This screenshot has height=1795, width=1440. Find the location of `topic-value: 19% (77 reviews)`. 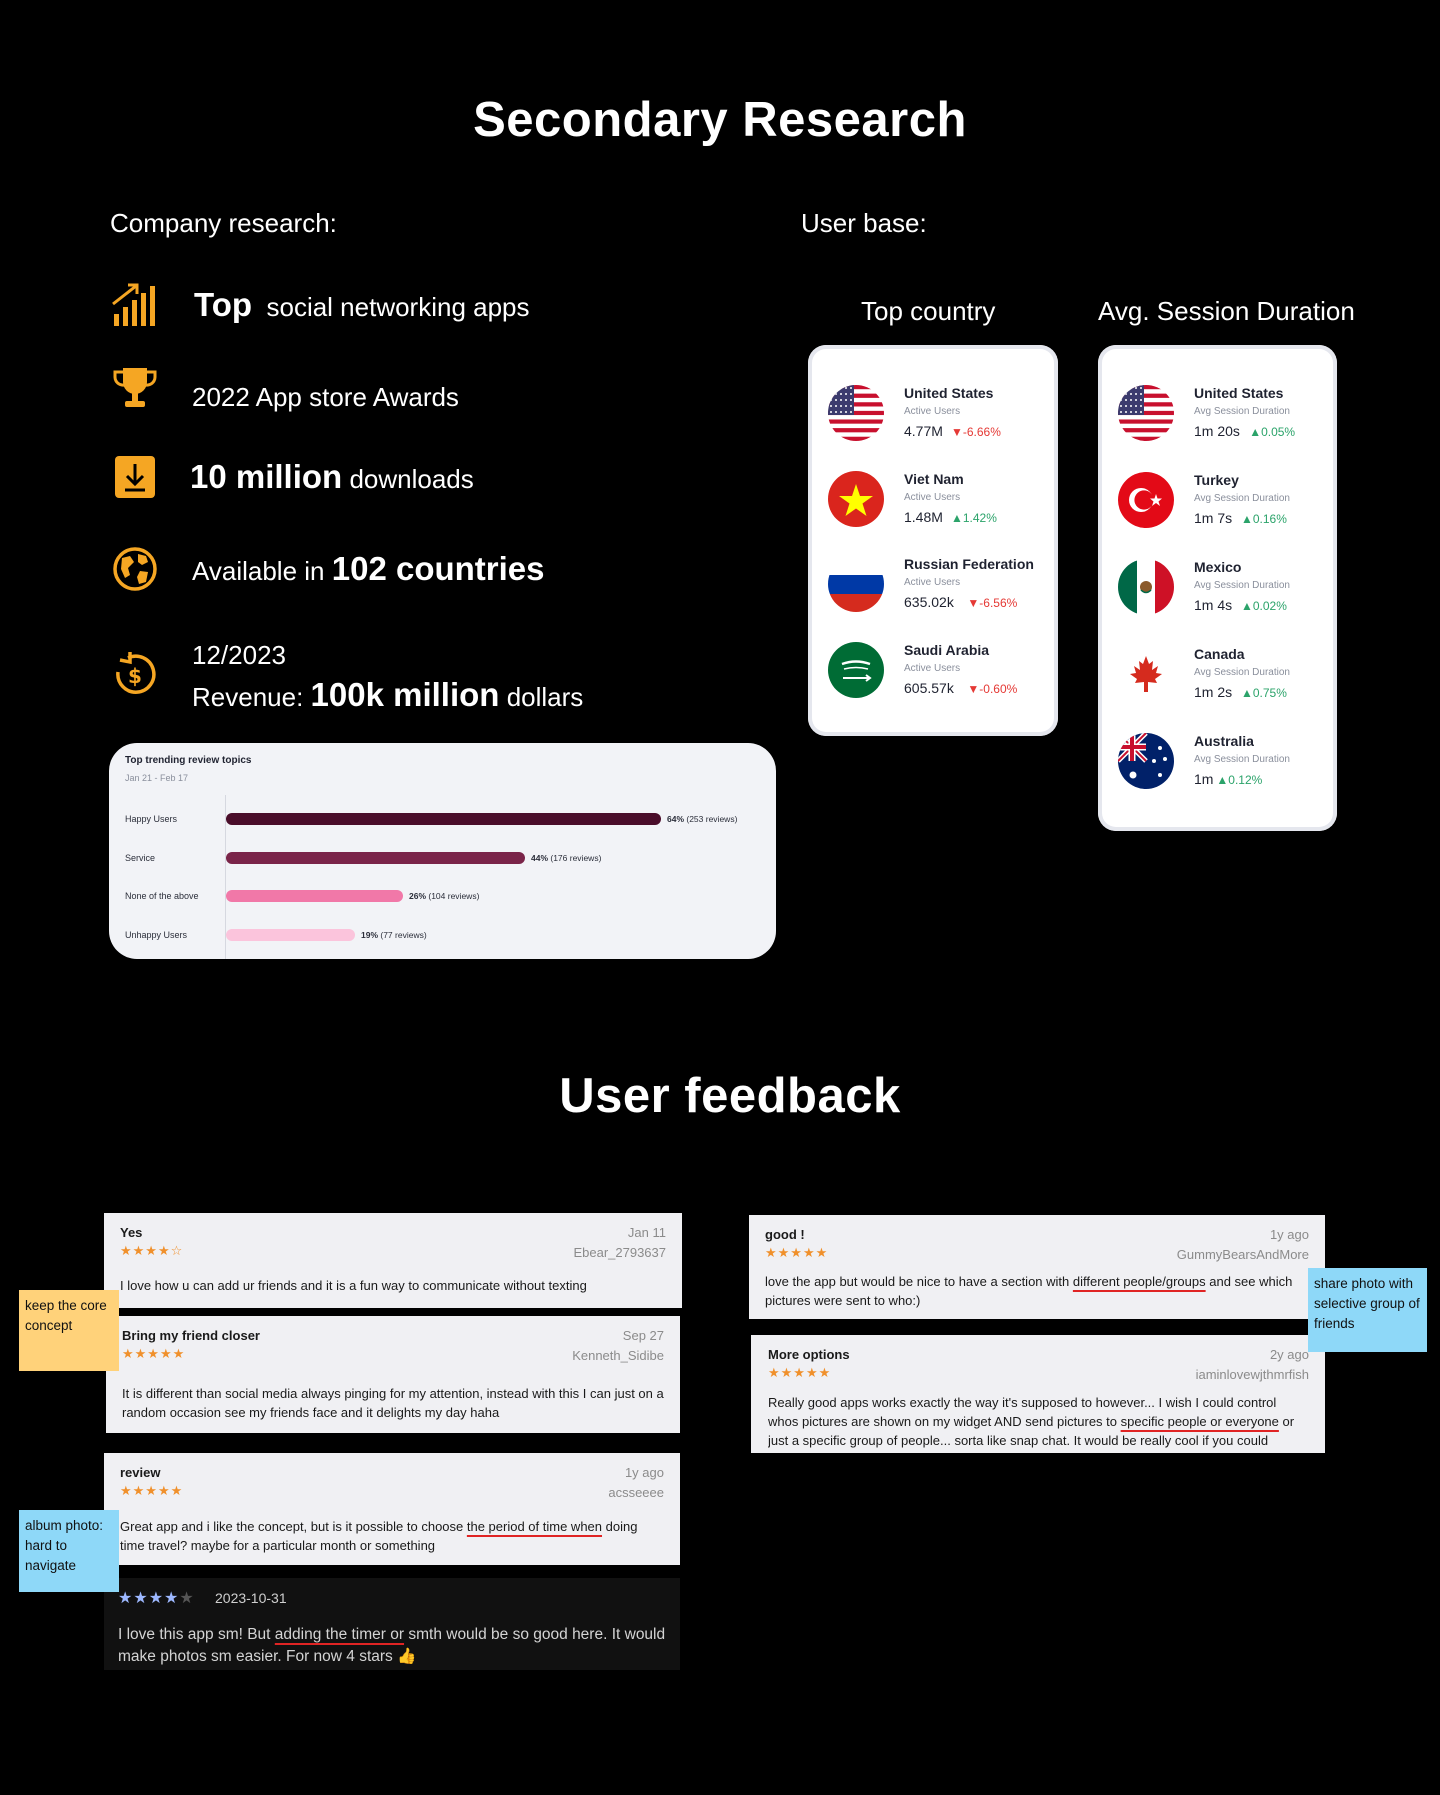

topic-value: 19% (77 reviews) is located at coordinates (394, 934).